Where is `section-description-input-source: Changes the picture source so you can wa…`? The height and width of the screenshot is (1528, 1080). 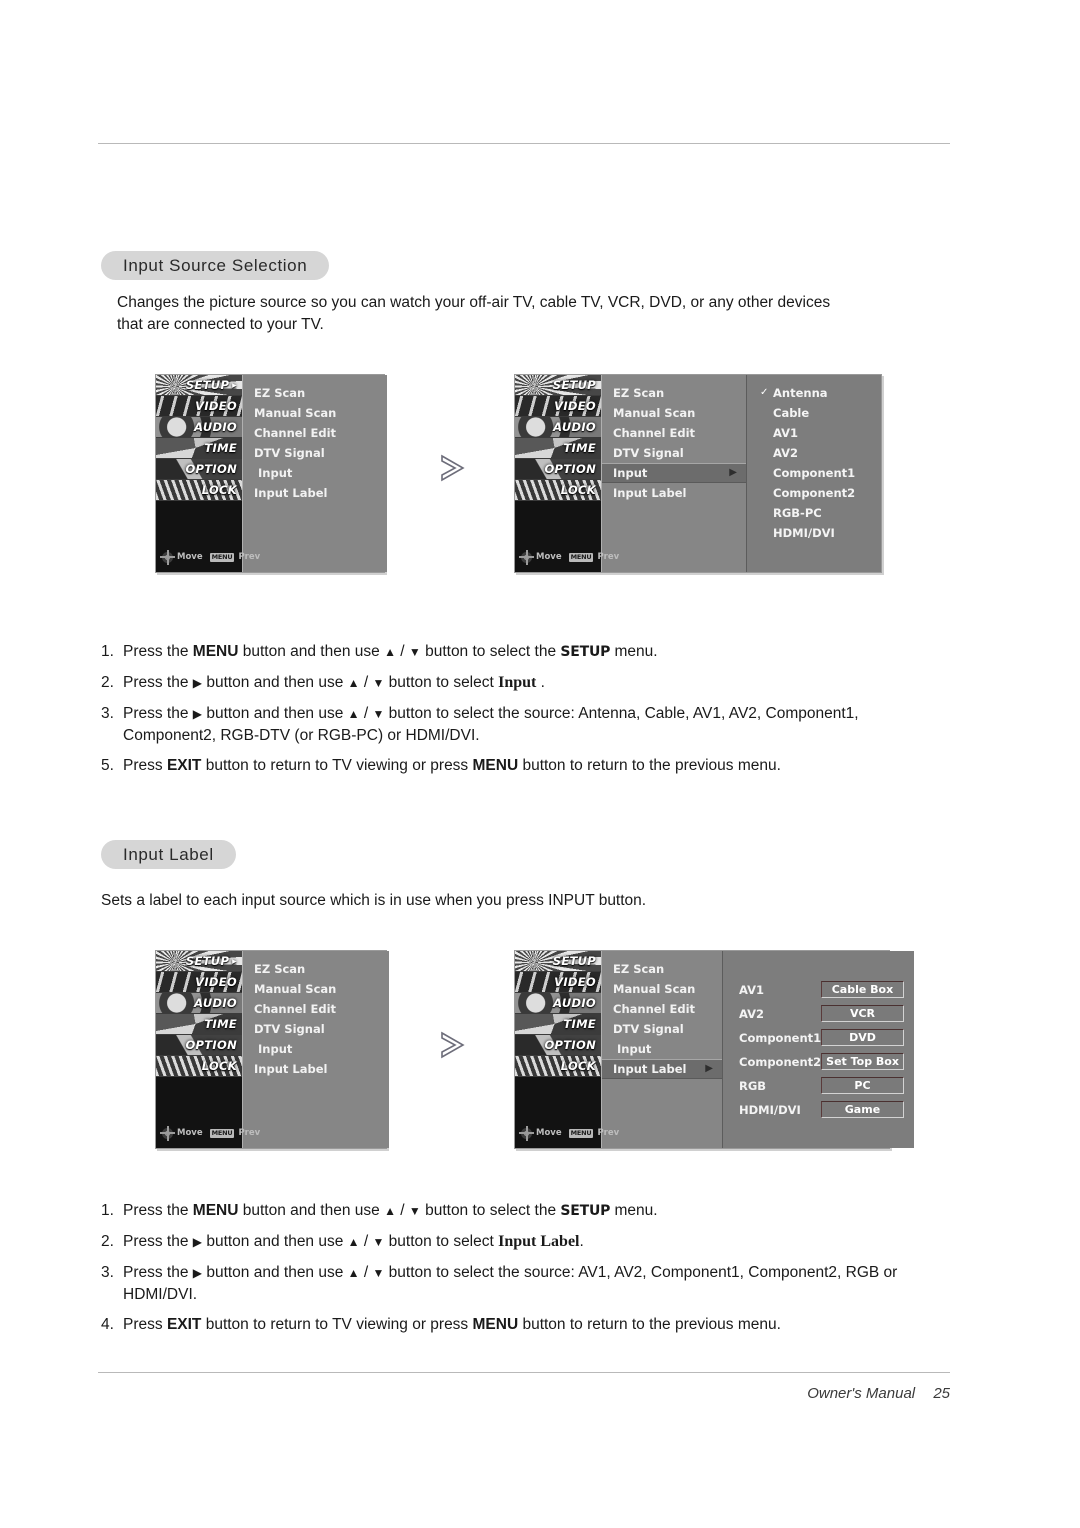 section-description-input-source: Changes the picture source so you can wa… is located at coordinates (474, 313).